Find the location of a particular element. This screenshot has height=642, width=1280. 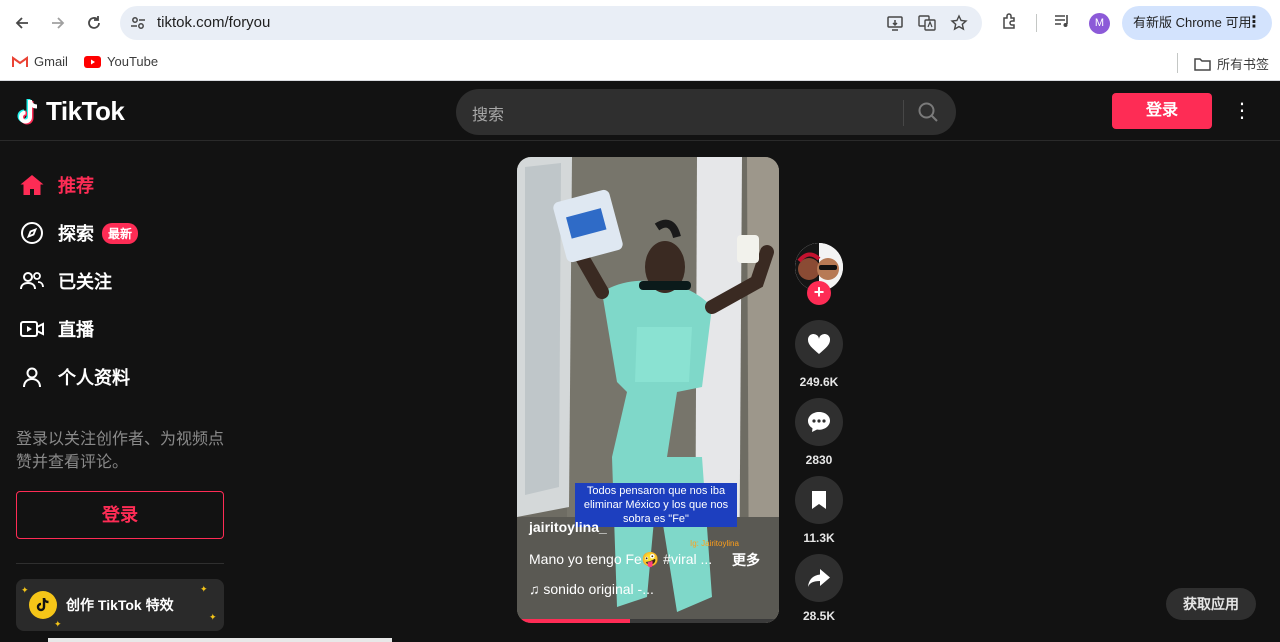

arrow-right-icon is located at coordinates (58, 23).